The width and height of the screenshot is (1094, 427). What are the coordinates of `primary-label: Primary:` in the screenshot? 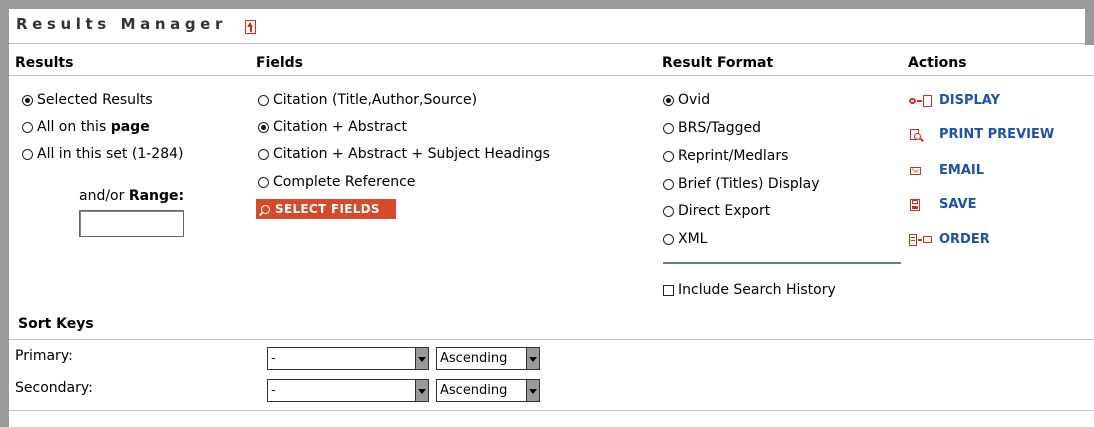 It's located at (44, 356).